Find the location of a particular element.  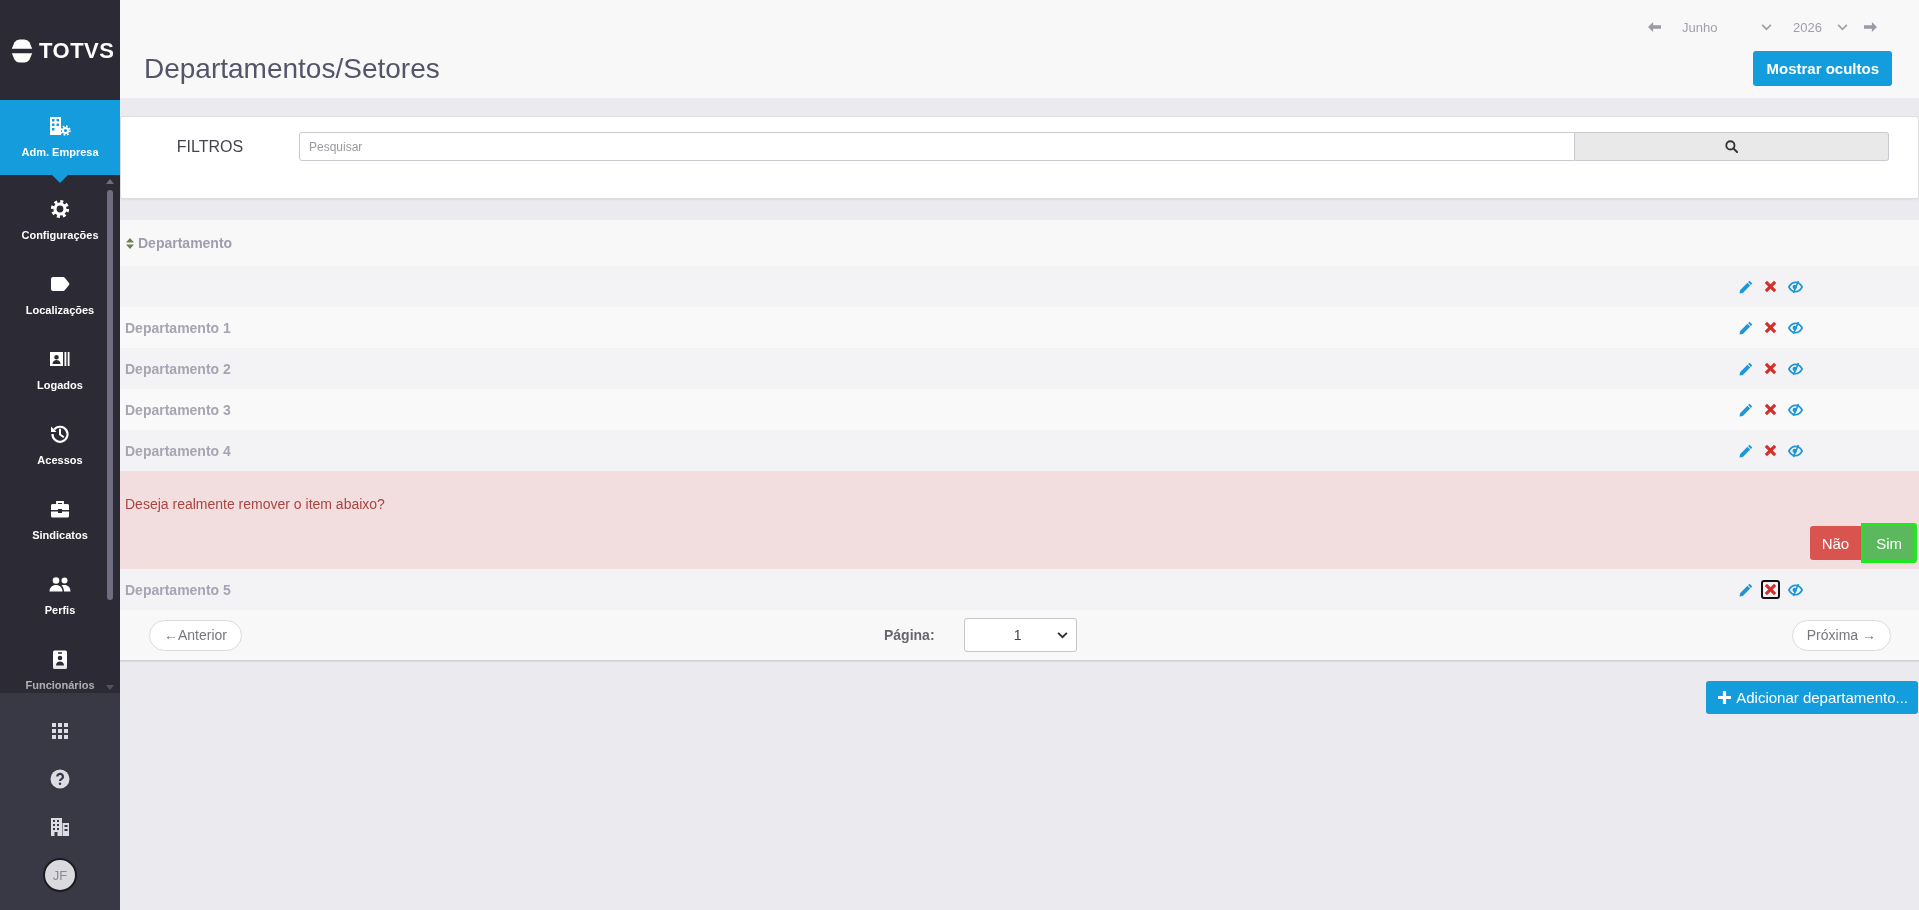

table-cell-text: Departamento 1 is located at coordinates (178, 327).